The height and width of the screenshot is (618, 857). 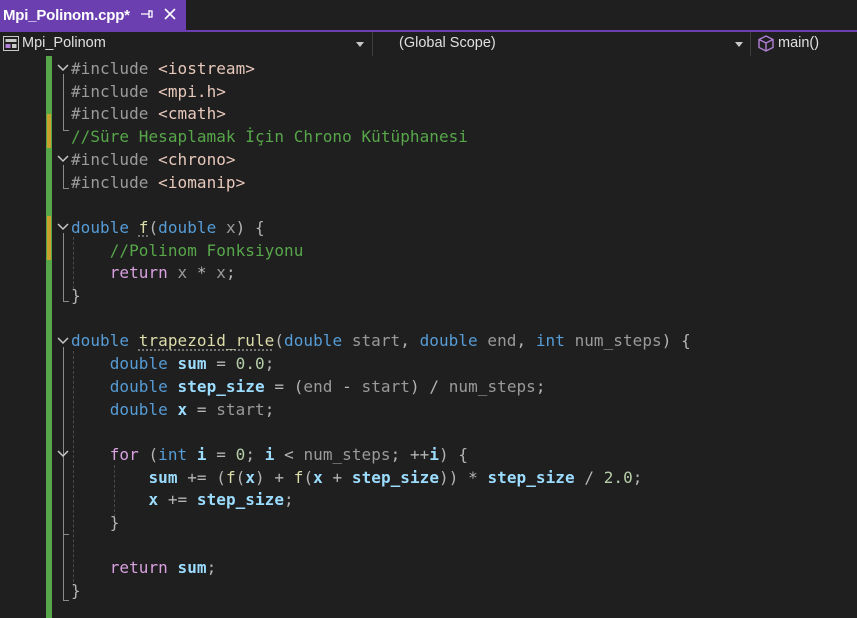 What do you see at coordinates (260, 477) in the screenshot?
I see `code-token: )` at bounding box center [260, 477].